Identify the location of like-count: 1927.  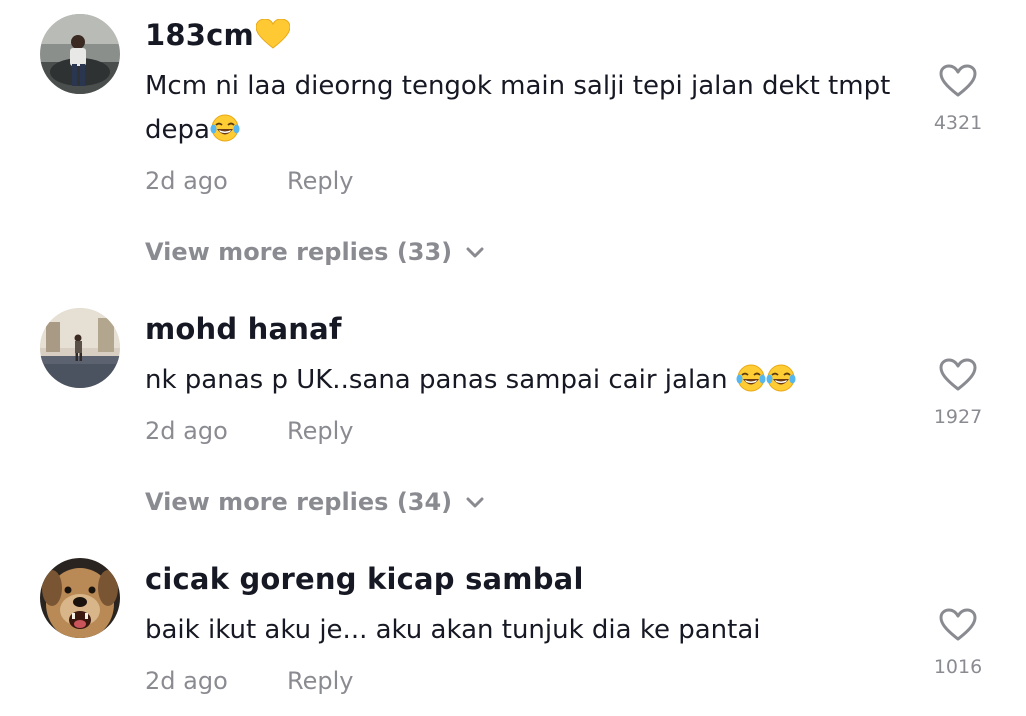
(958, 417).